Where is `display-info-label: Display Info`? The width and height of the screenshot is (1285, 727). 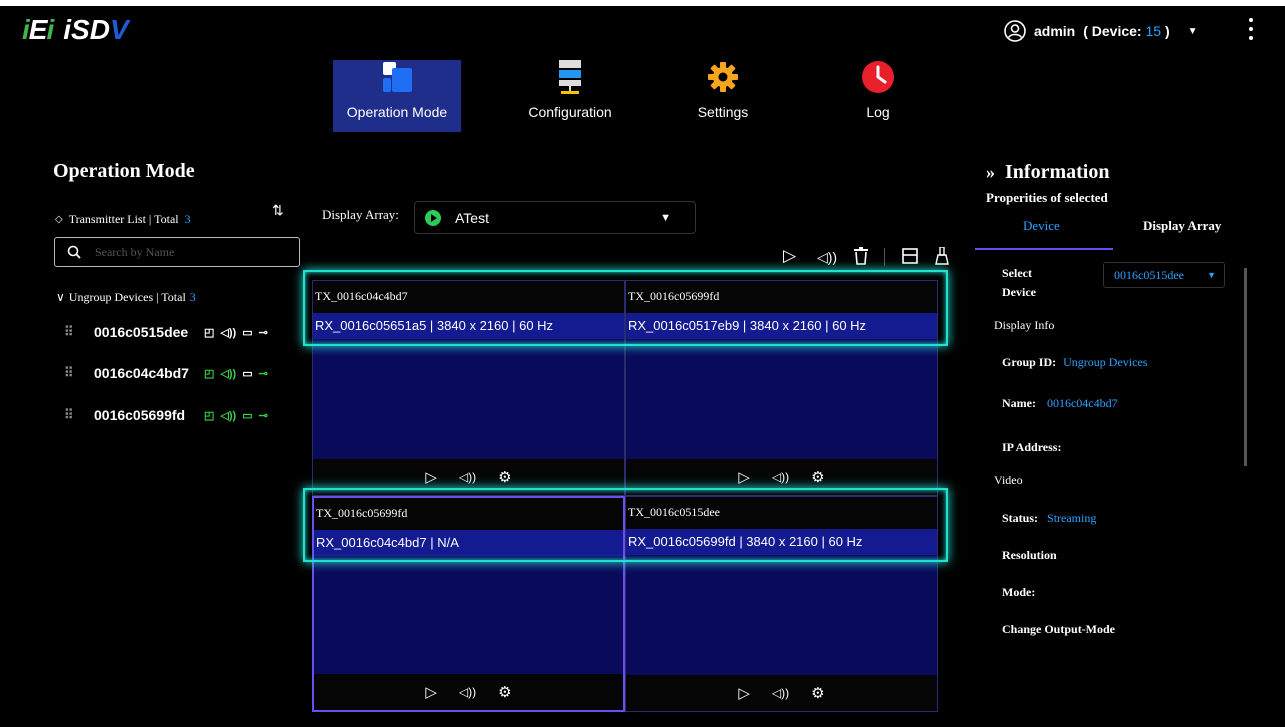 display-info-label: Display Info is located at coordinates (1024, 325).